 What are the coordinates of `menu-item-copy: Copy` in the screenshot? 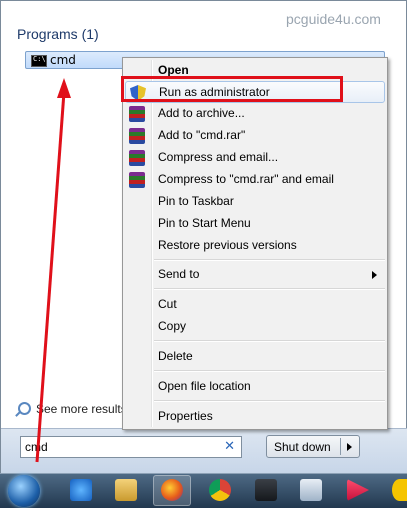 It's located at (255, 327).